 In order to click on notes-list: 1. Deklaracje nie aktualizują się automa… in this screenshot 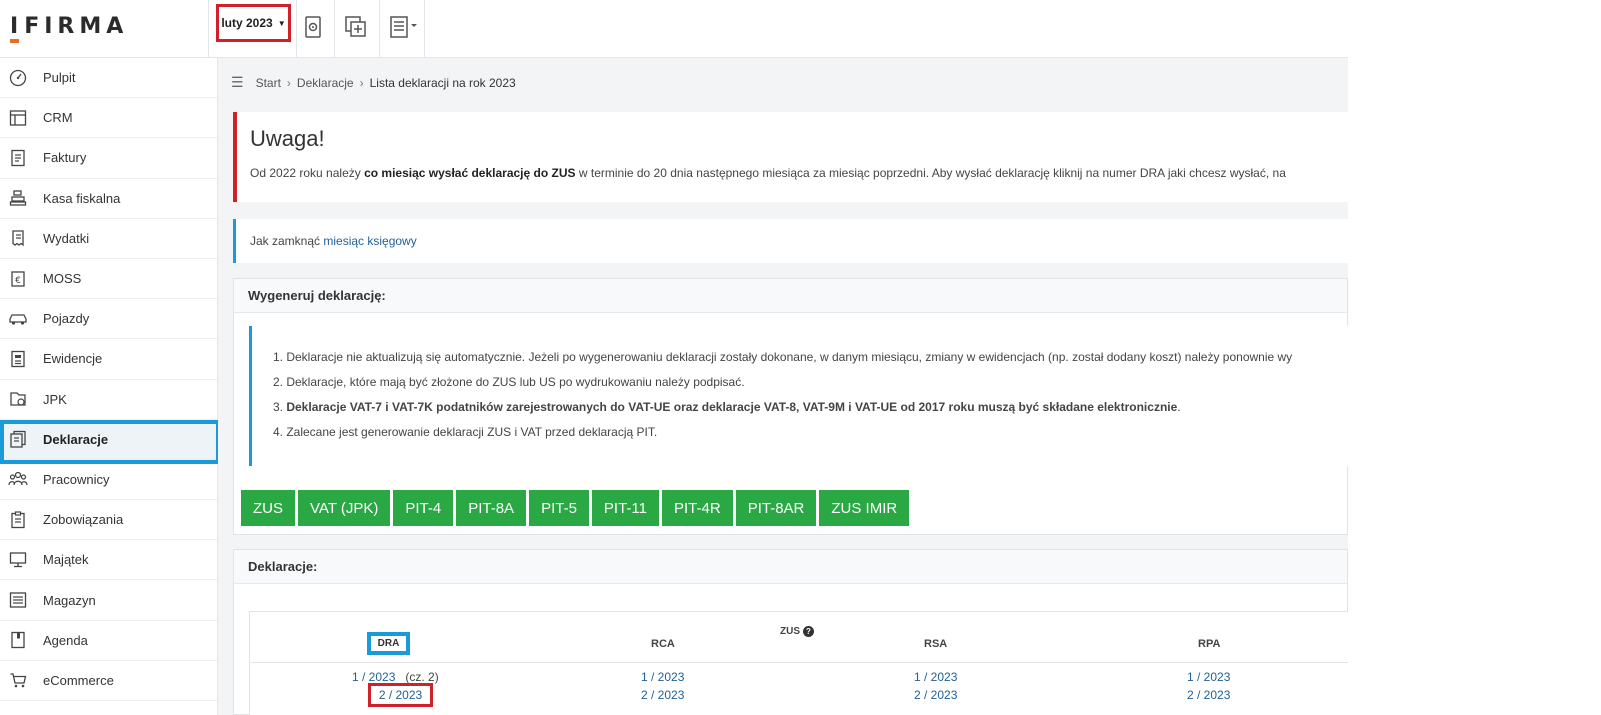, I will do `click(798, 396)`.